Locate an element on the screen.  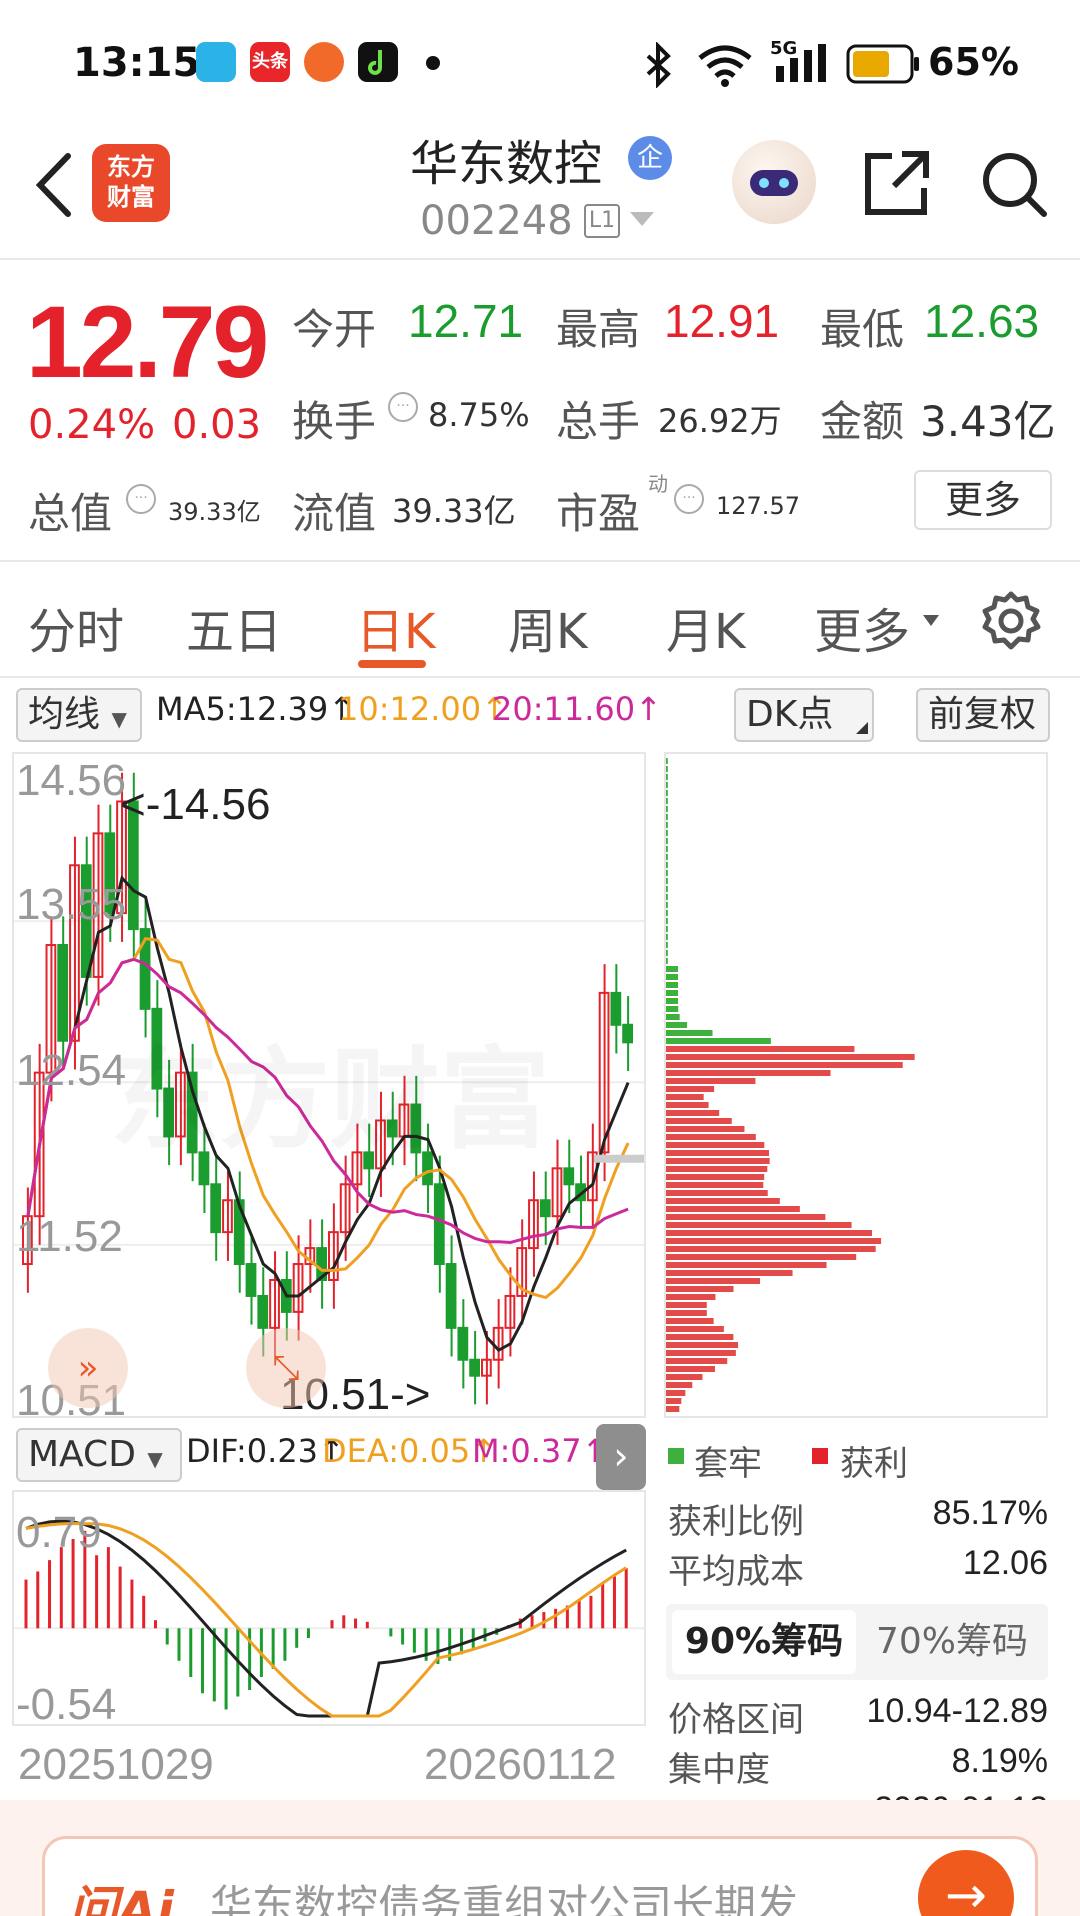
brand-logo: 东方 财富 is located at coordinates (131, 183).